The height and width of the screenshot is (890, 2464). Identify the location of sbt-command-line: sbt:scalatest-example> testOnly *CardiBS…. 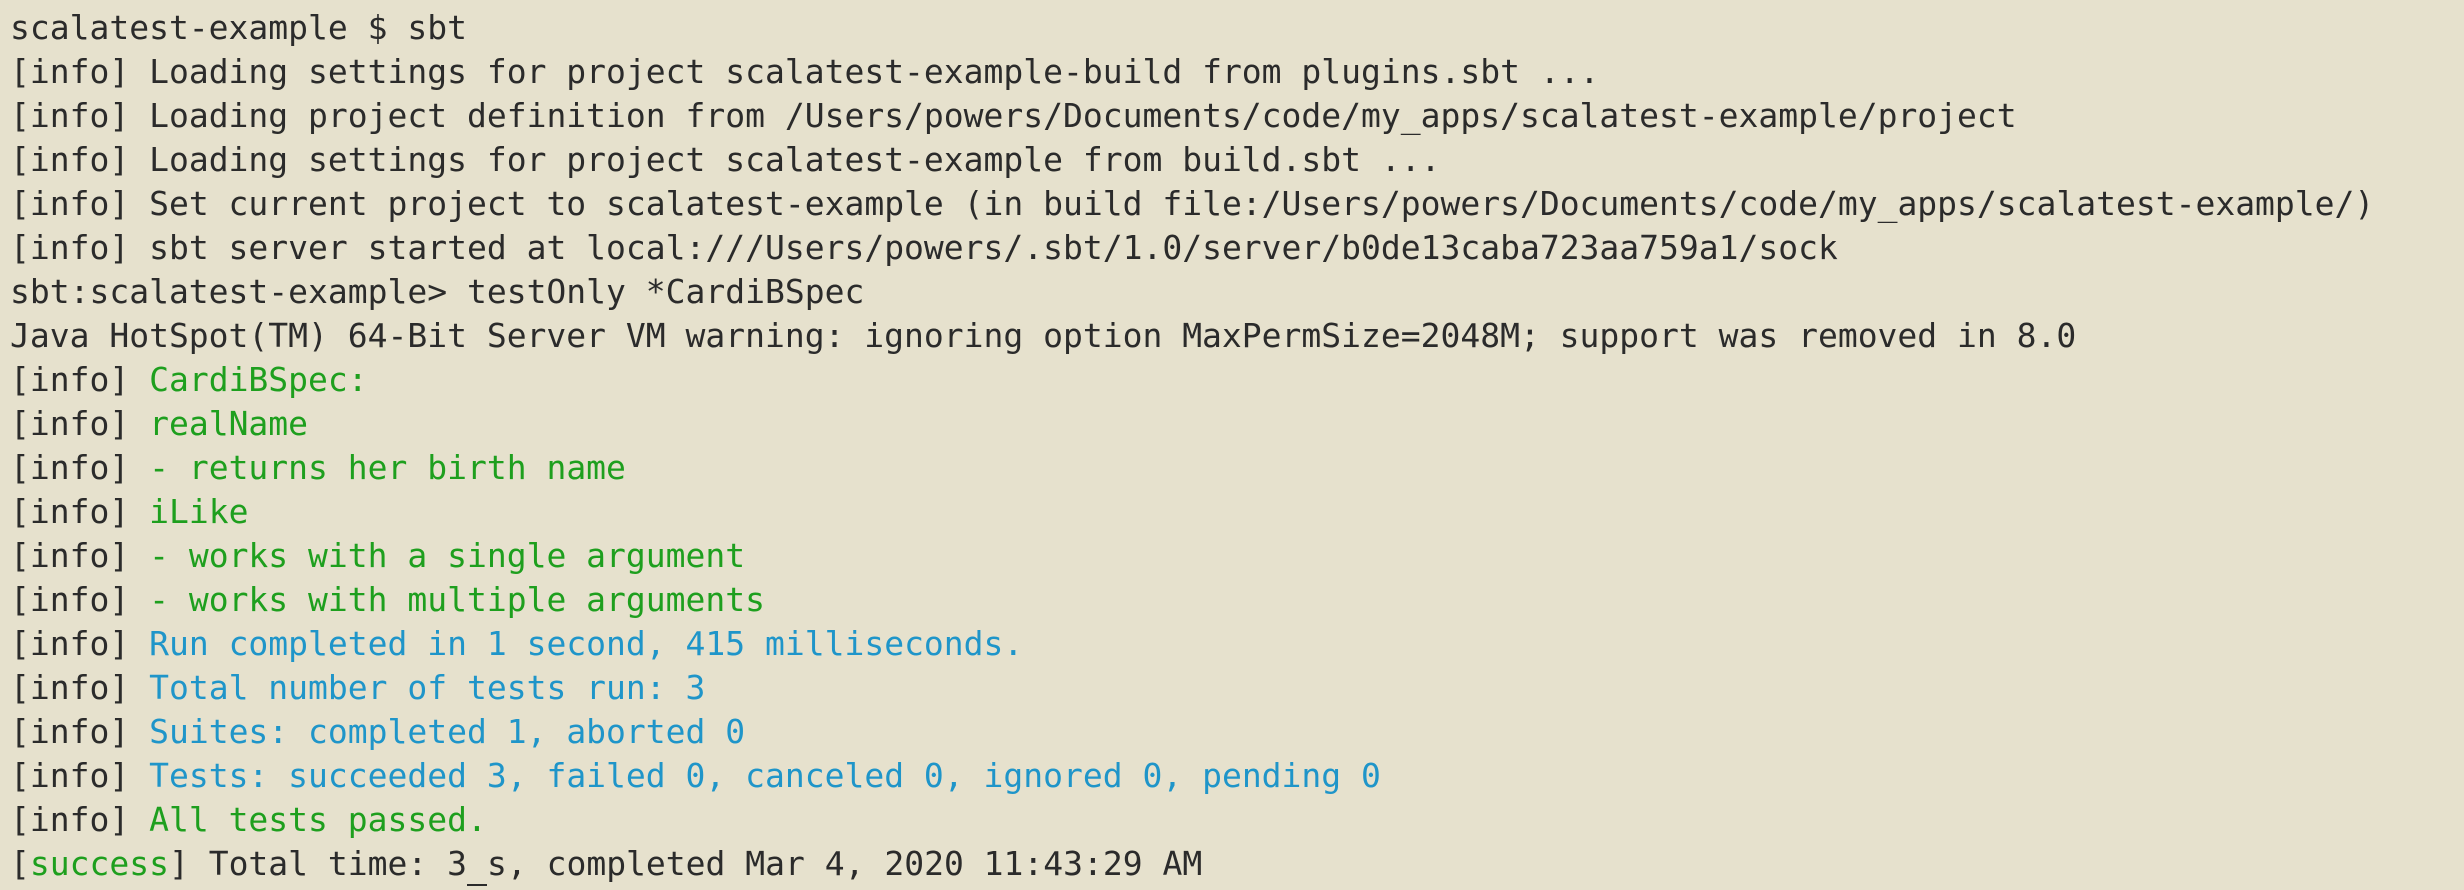
(1237, 292).